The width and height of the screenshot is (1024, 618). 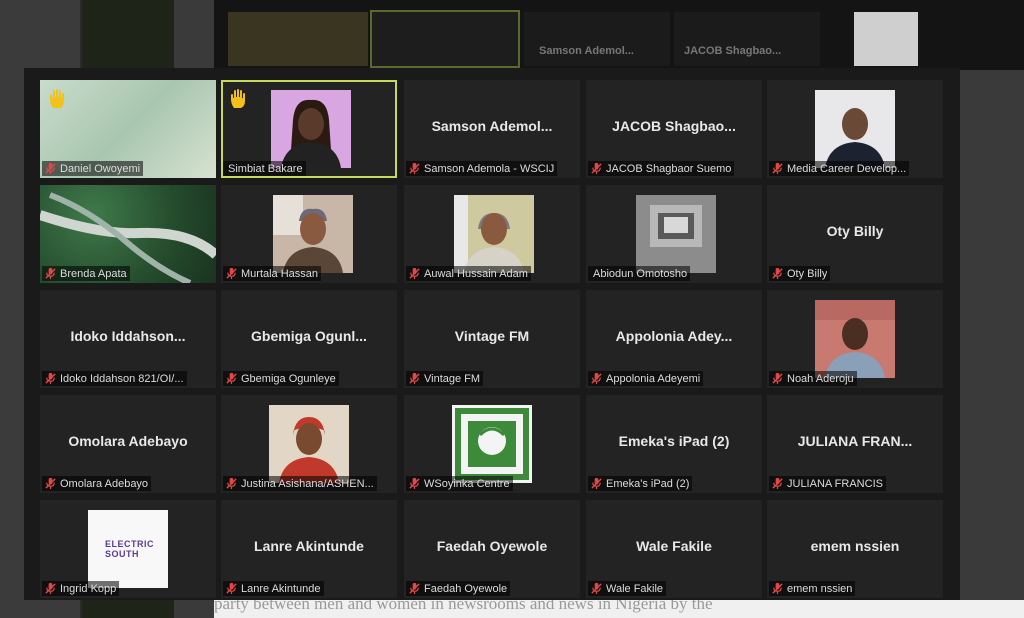 What do you see at coordinates (635, 588) in the screenshot?
I see `participant-name: Wale Fakile` at bounding box center [635, 588].